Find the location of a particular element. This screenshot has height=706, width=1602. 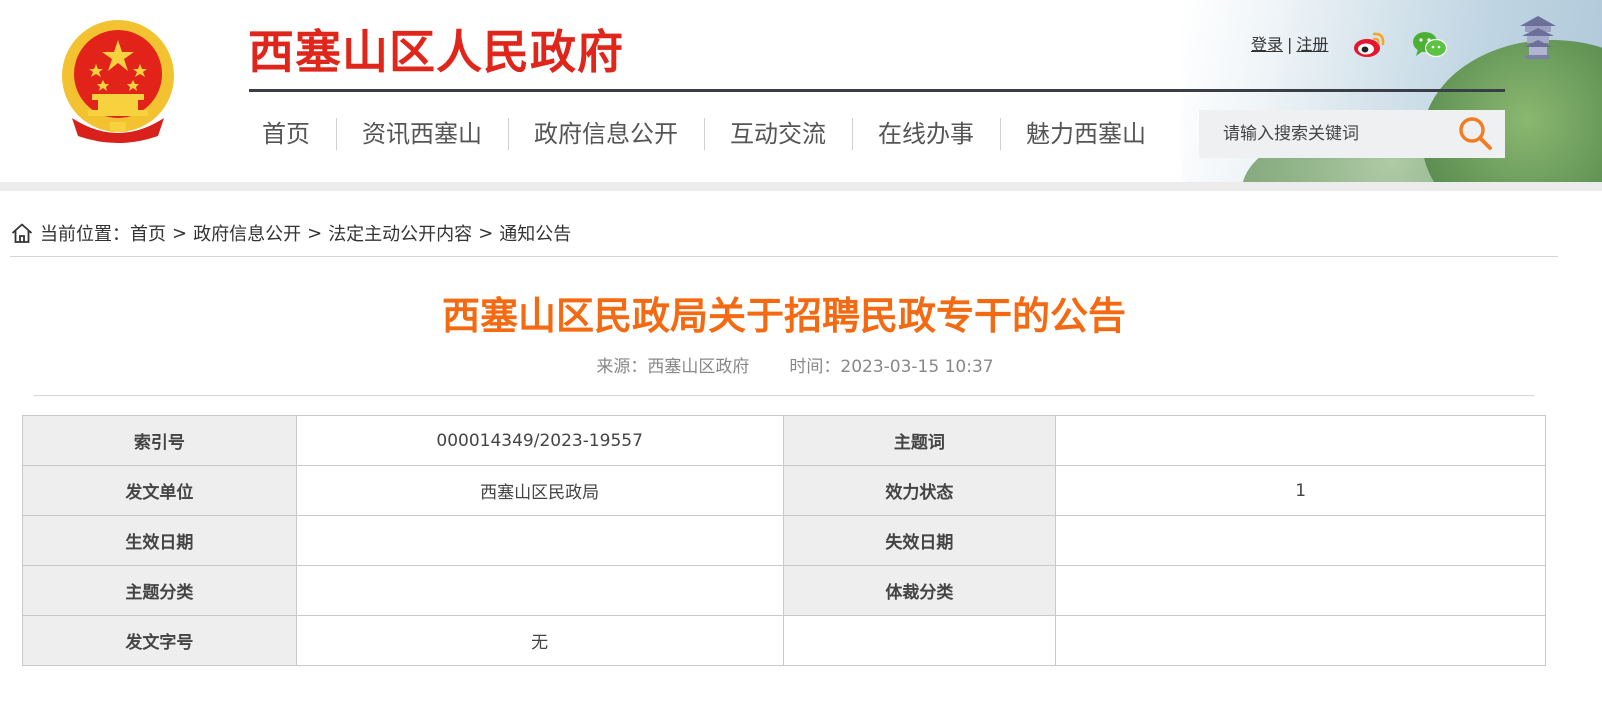

label-genre-category: 体裁分类 is located at coordinates (919, 590).